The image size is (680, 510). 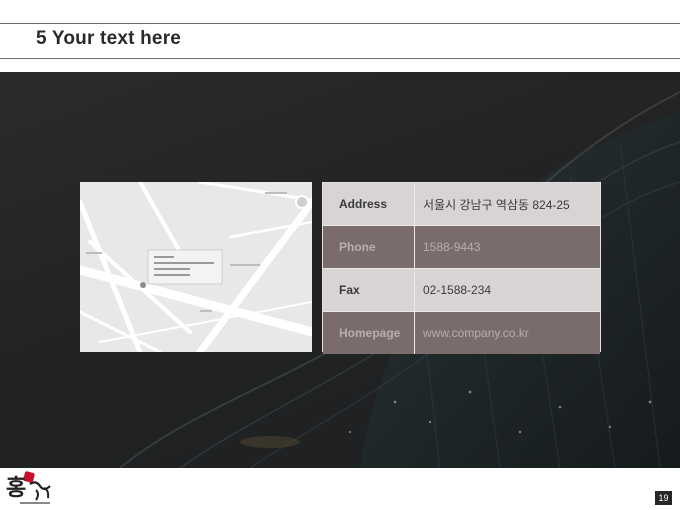 What do you see at coordinates (663, 498) in the screenshot?
I see `page-number: 19` at bounding box center [663, 498].